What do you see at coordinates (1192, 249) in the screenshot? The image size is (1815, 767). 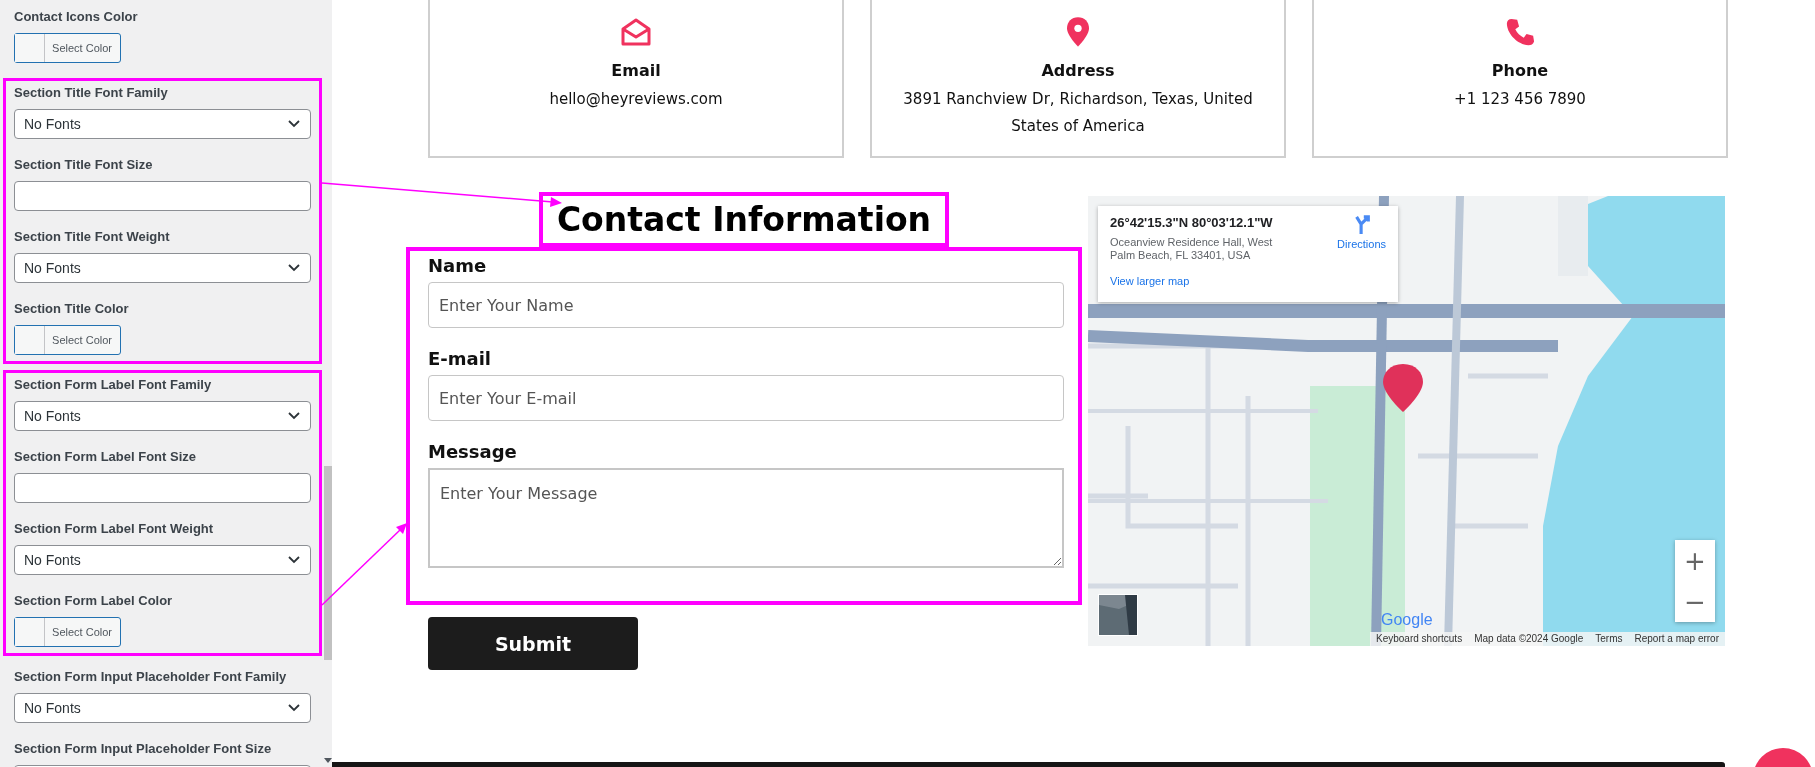 I see `address-text: Oceanview Residence Hall, West Palm Beach, FL 33401, USA` at bounding box center [1192, 249].